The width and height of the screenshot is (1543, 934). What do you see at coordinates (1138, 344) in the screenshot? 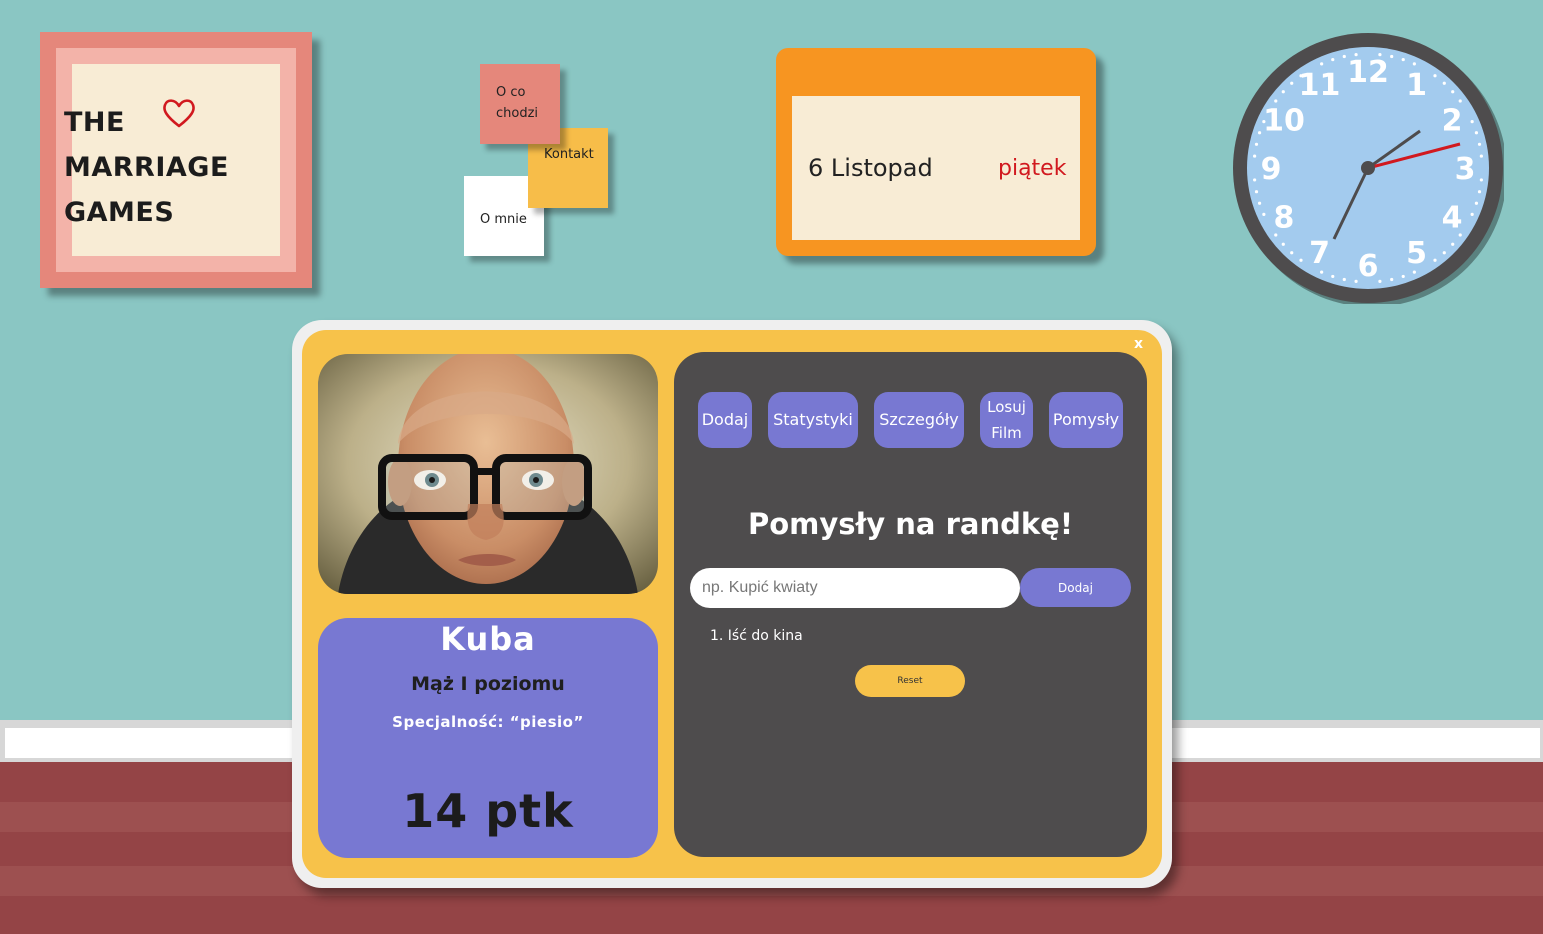
I see `close-button: x` at bounding box center [1138, 344].